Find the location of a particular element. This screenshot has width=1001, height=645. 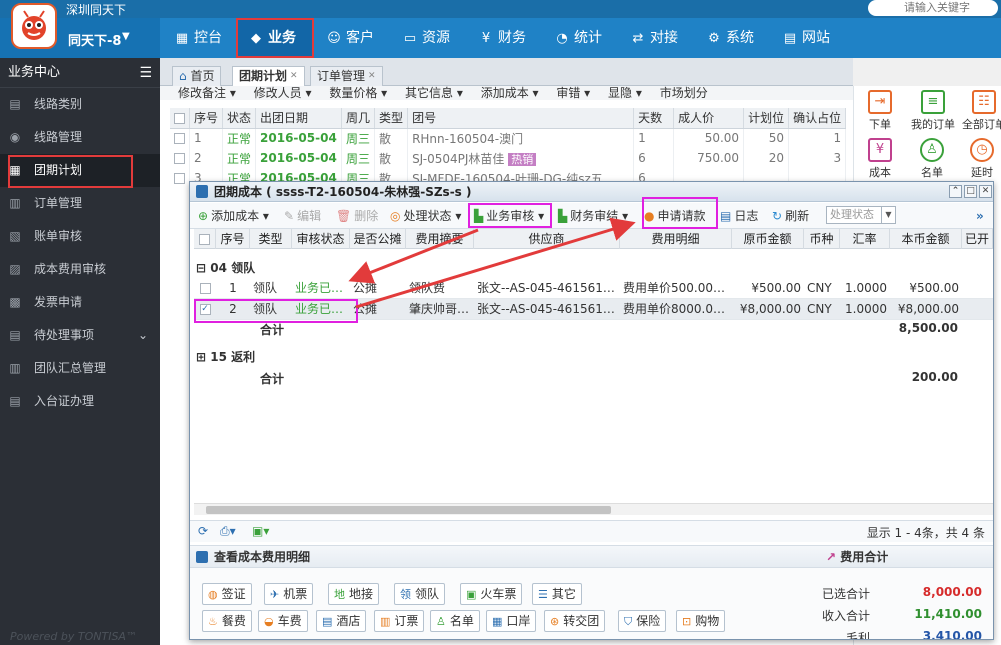

ant-mascot-icon is located at coordinates (34, 25).